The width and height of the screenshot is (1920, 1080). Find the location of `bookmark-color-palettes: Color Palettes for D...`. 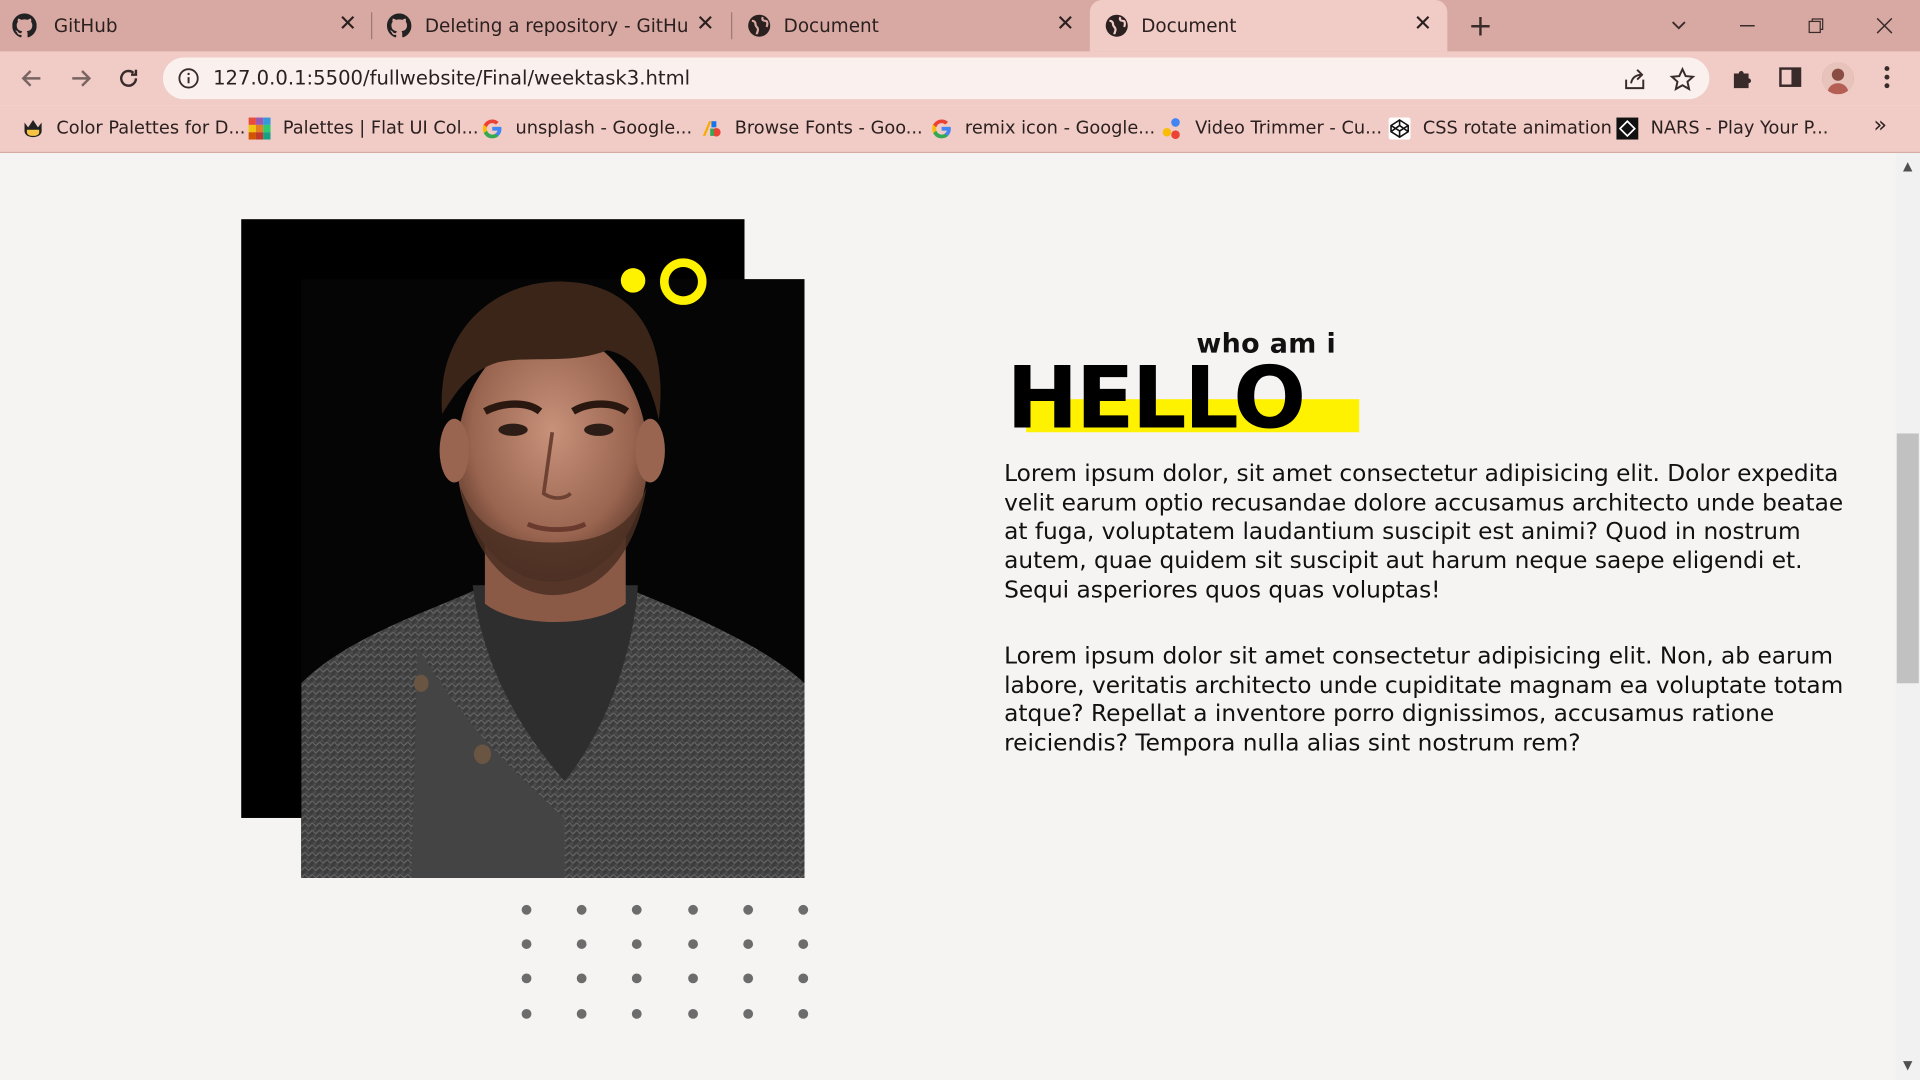

bookmark-color-palettes: Color Palettes for D... is located at coordinates (133, 128).